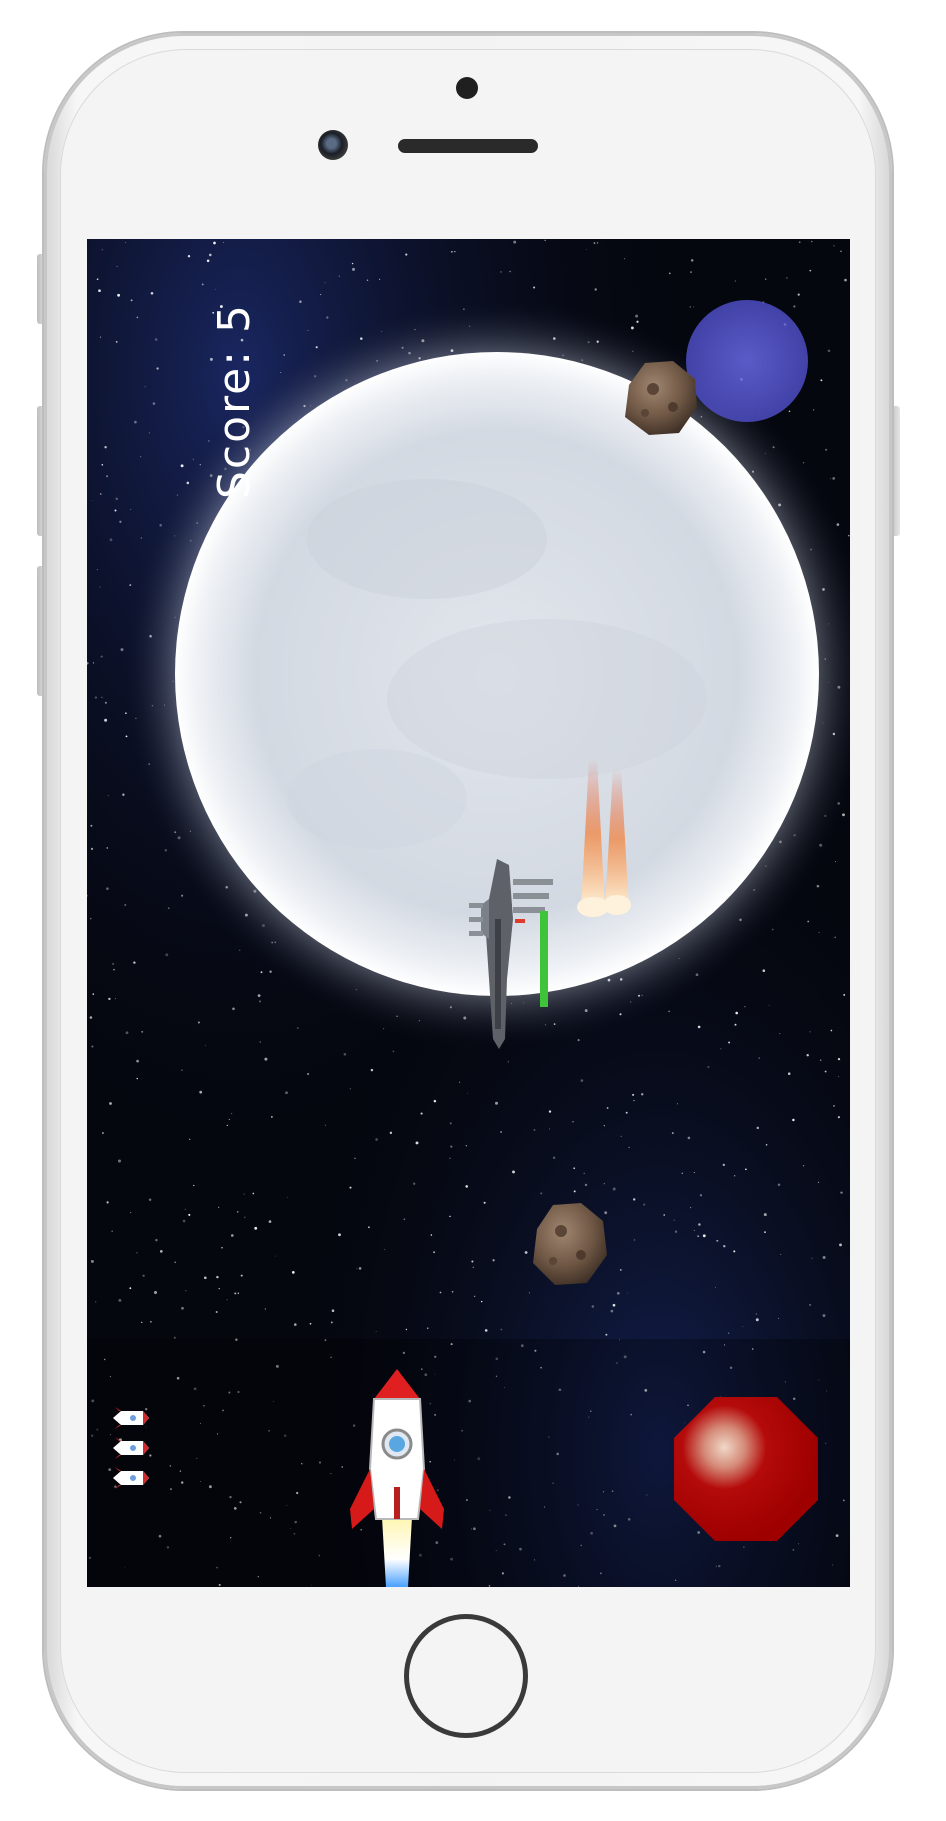 This screenshot has height=1821, width=946. I want to click on earpiece-speaker, so click(468, 146).